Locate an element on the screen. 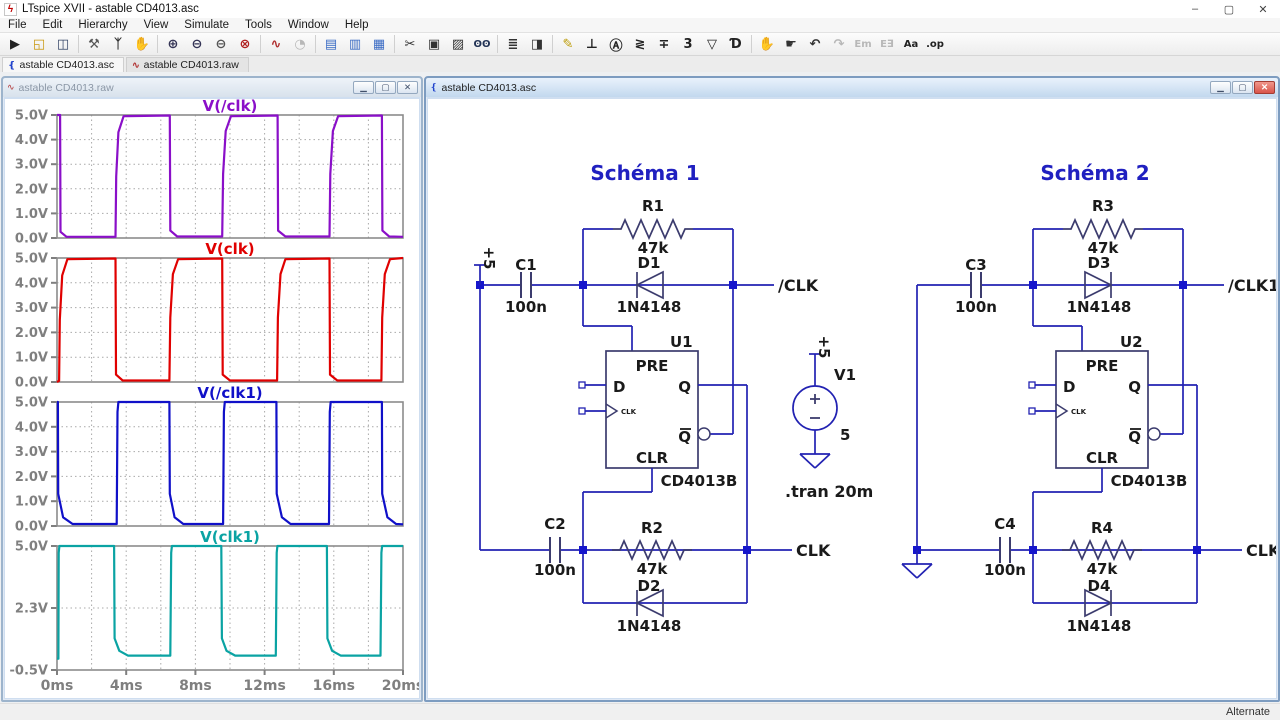  trace-label: V(clk1) is located at coordinates (230, 537).